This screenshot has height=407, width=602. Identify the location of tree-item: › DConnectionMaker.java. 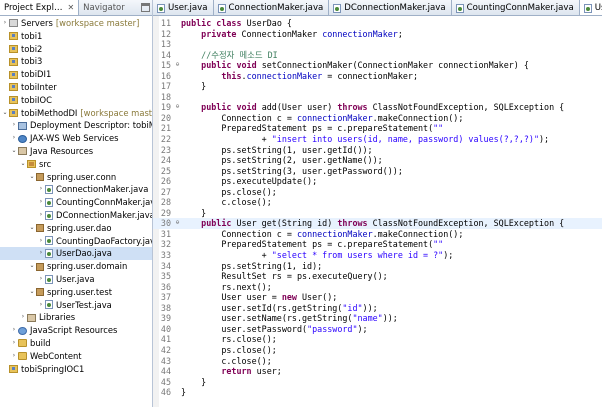
(76, 215).